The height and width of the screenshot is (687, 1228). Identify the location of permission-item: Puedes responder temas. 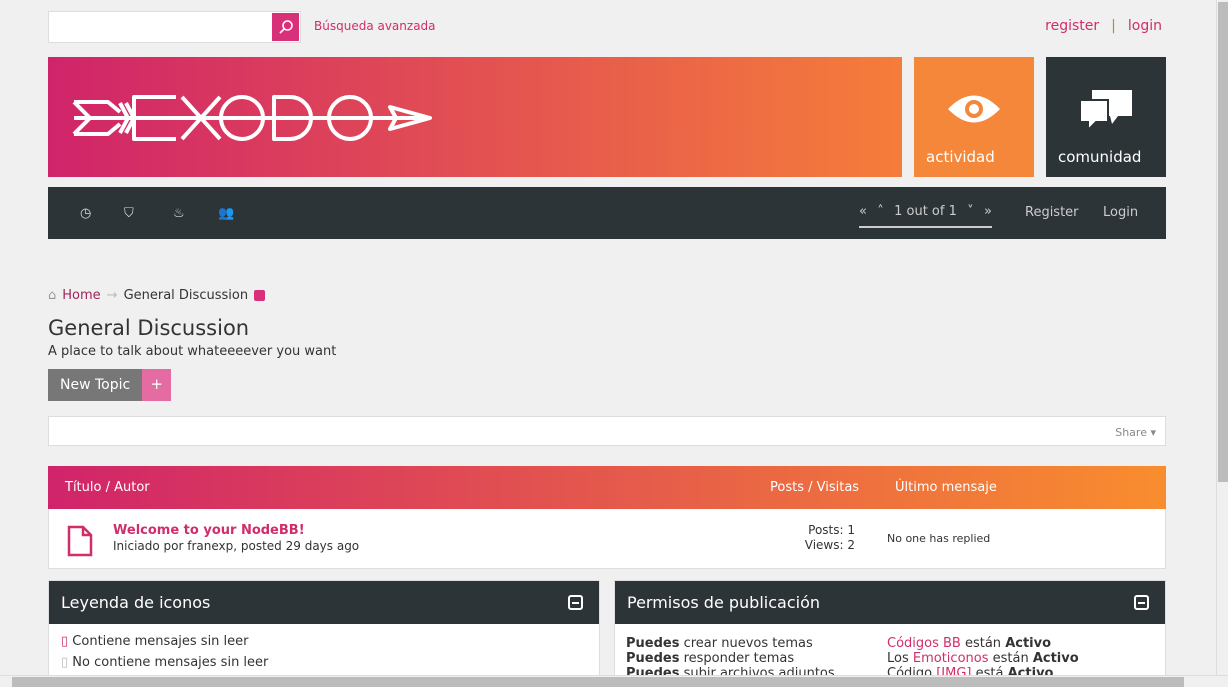
(710, 658).